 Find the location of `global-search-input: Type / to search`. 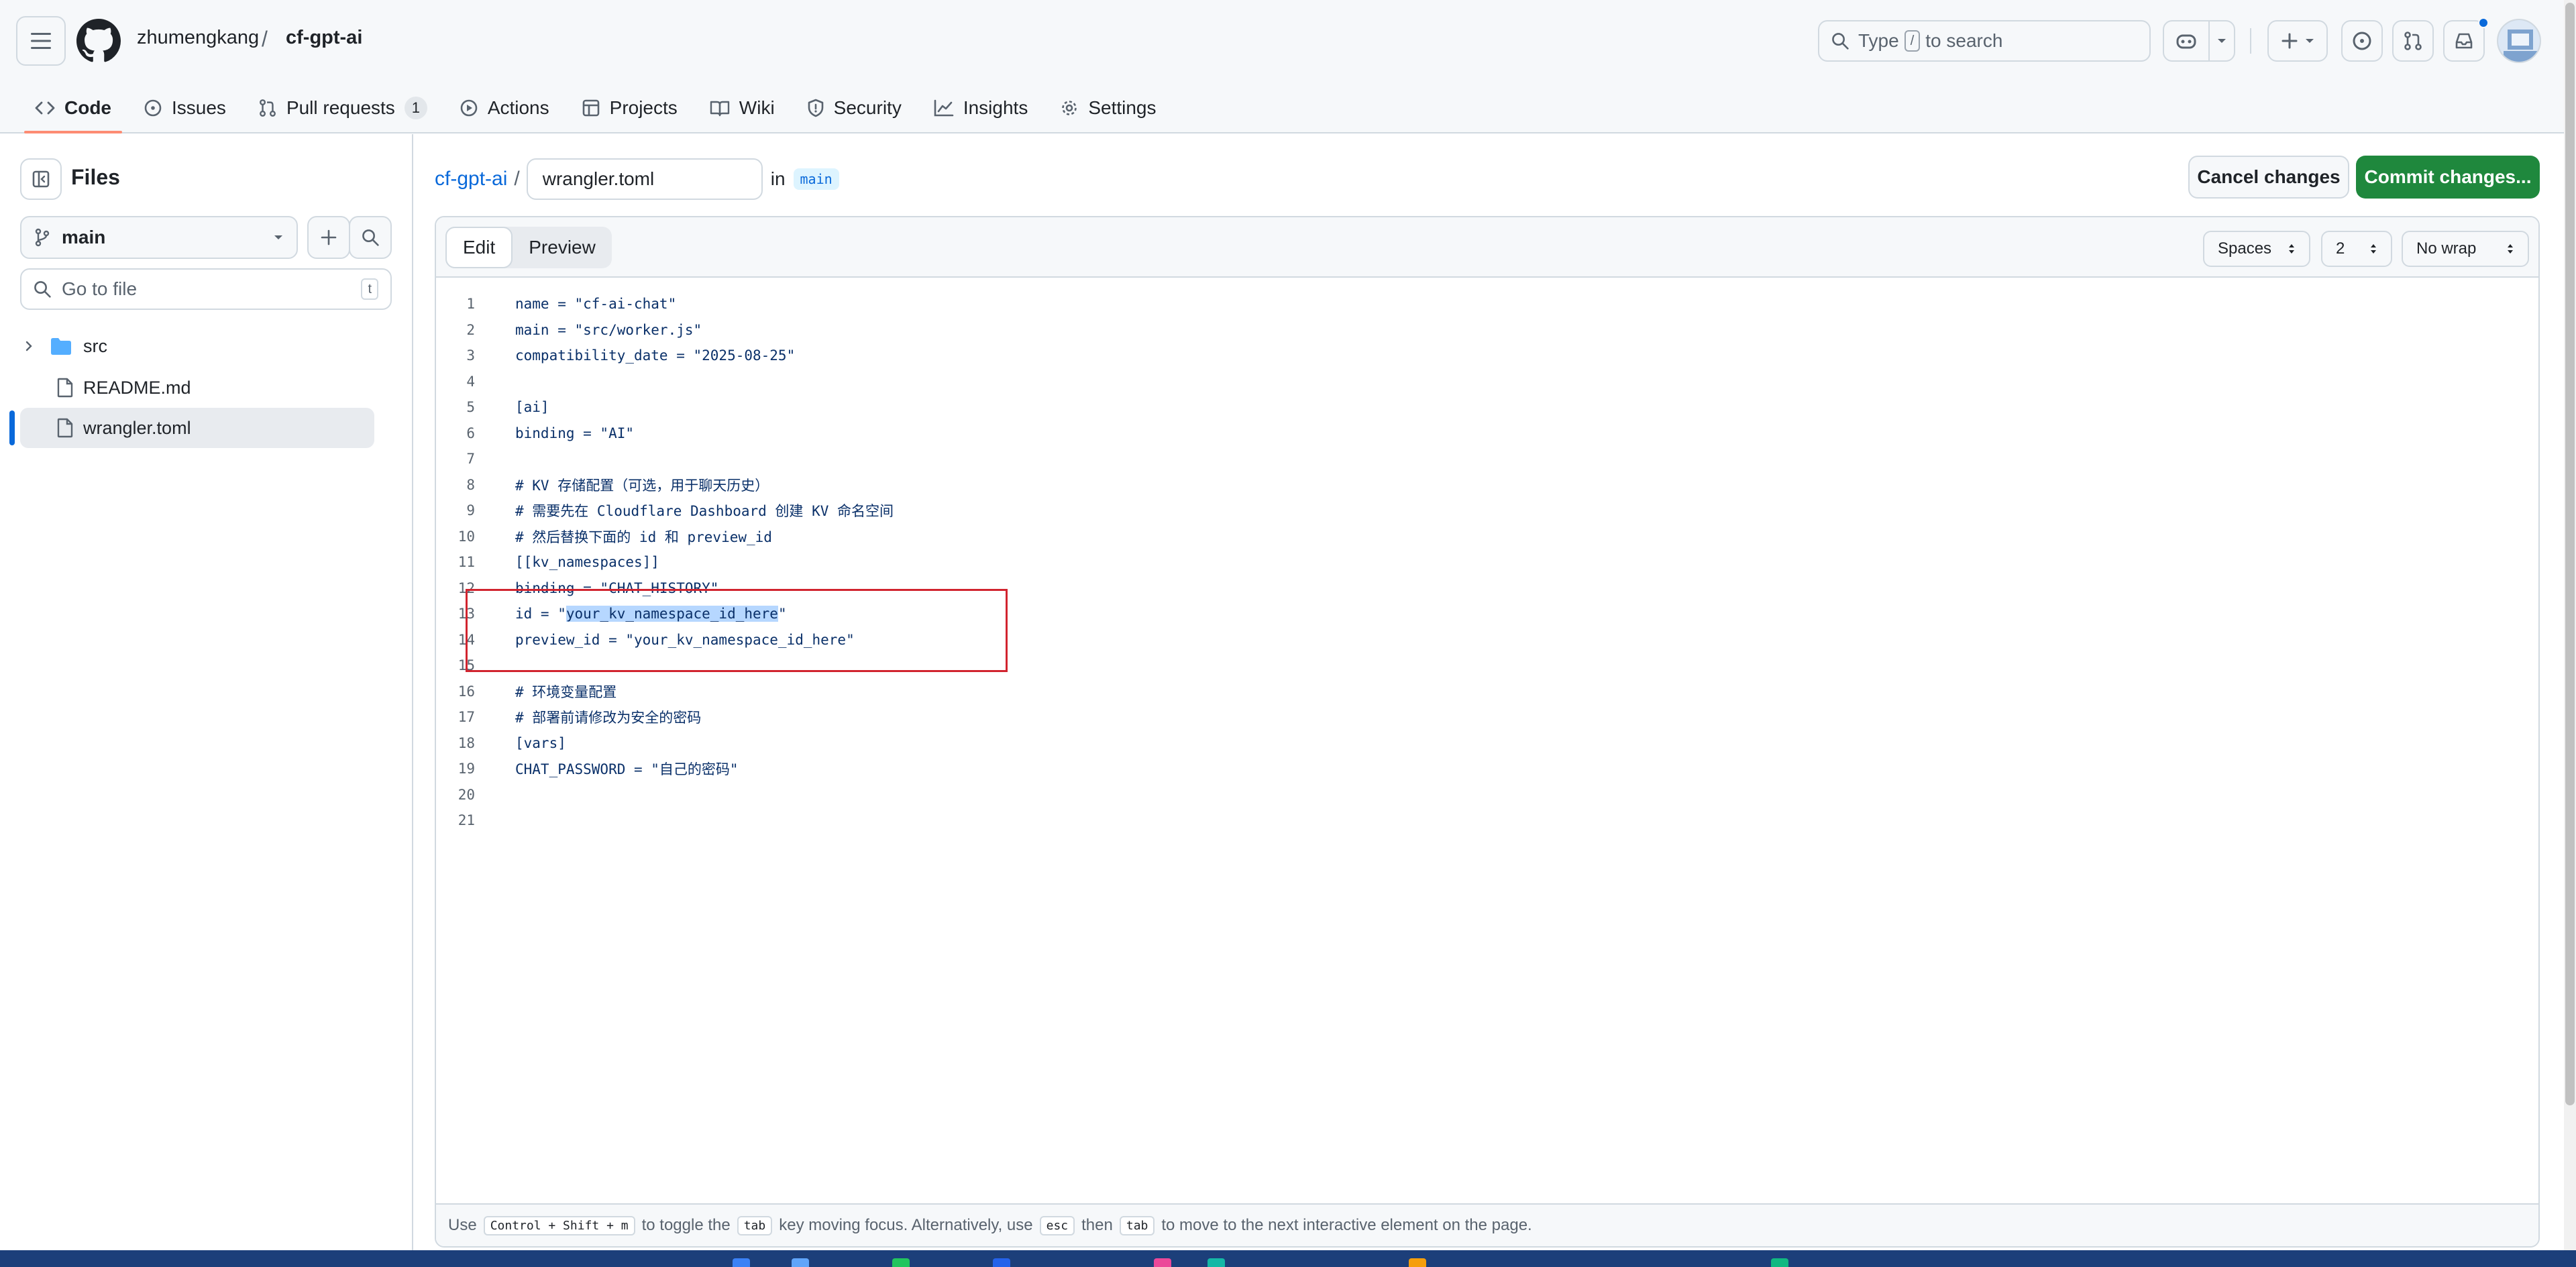

global-search-input: Type / to search is located at coordinates (1984, 41).